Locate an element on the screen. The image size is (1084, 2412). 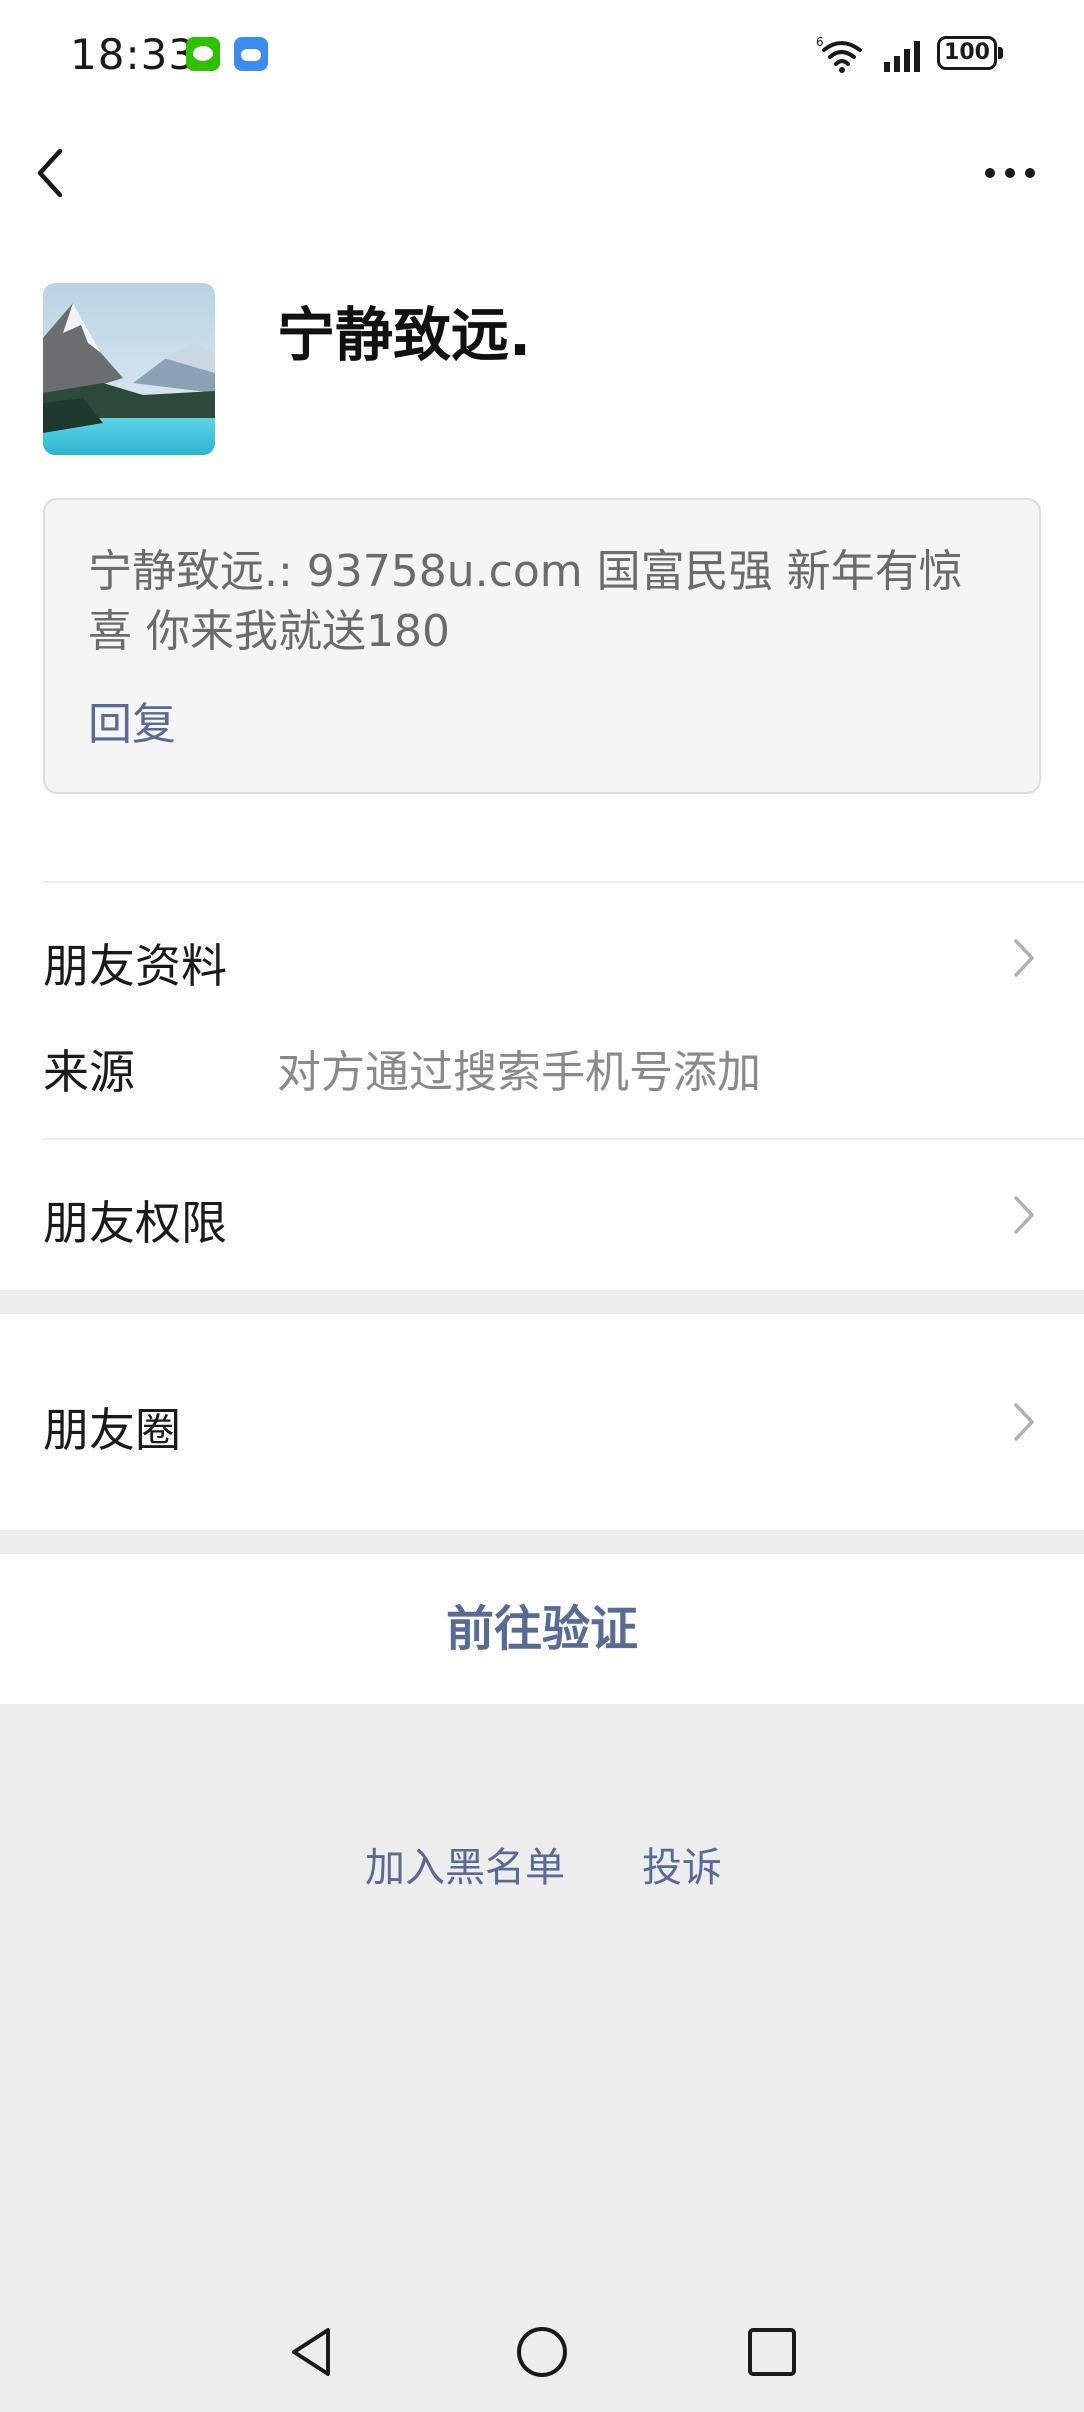
wechat-notification-icon is located at coordinates (203, 54).